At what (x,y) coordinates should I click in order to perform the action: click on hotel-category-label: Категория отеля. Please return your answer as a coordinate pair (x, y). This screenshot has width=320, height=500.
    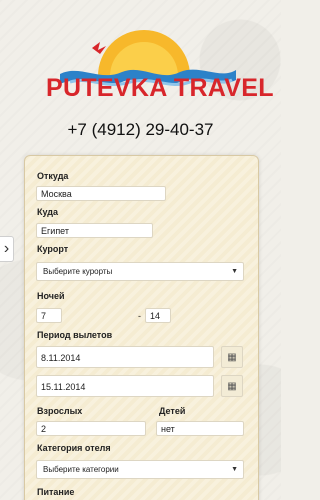
    Looking at the image, I should click on (74, 448).